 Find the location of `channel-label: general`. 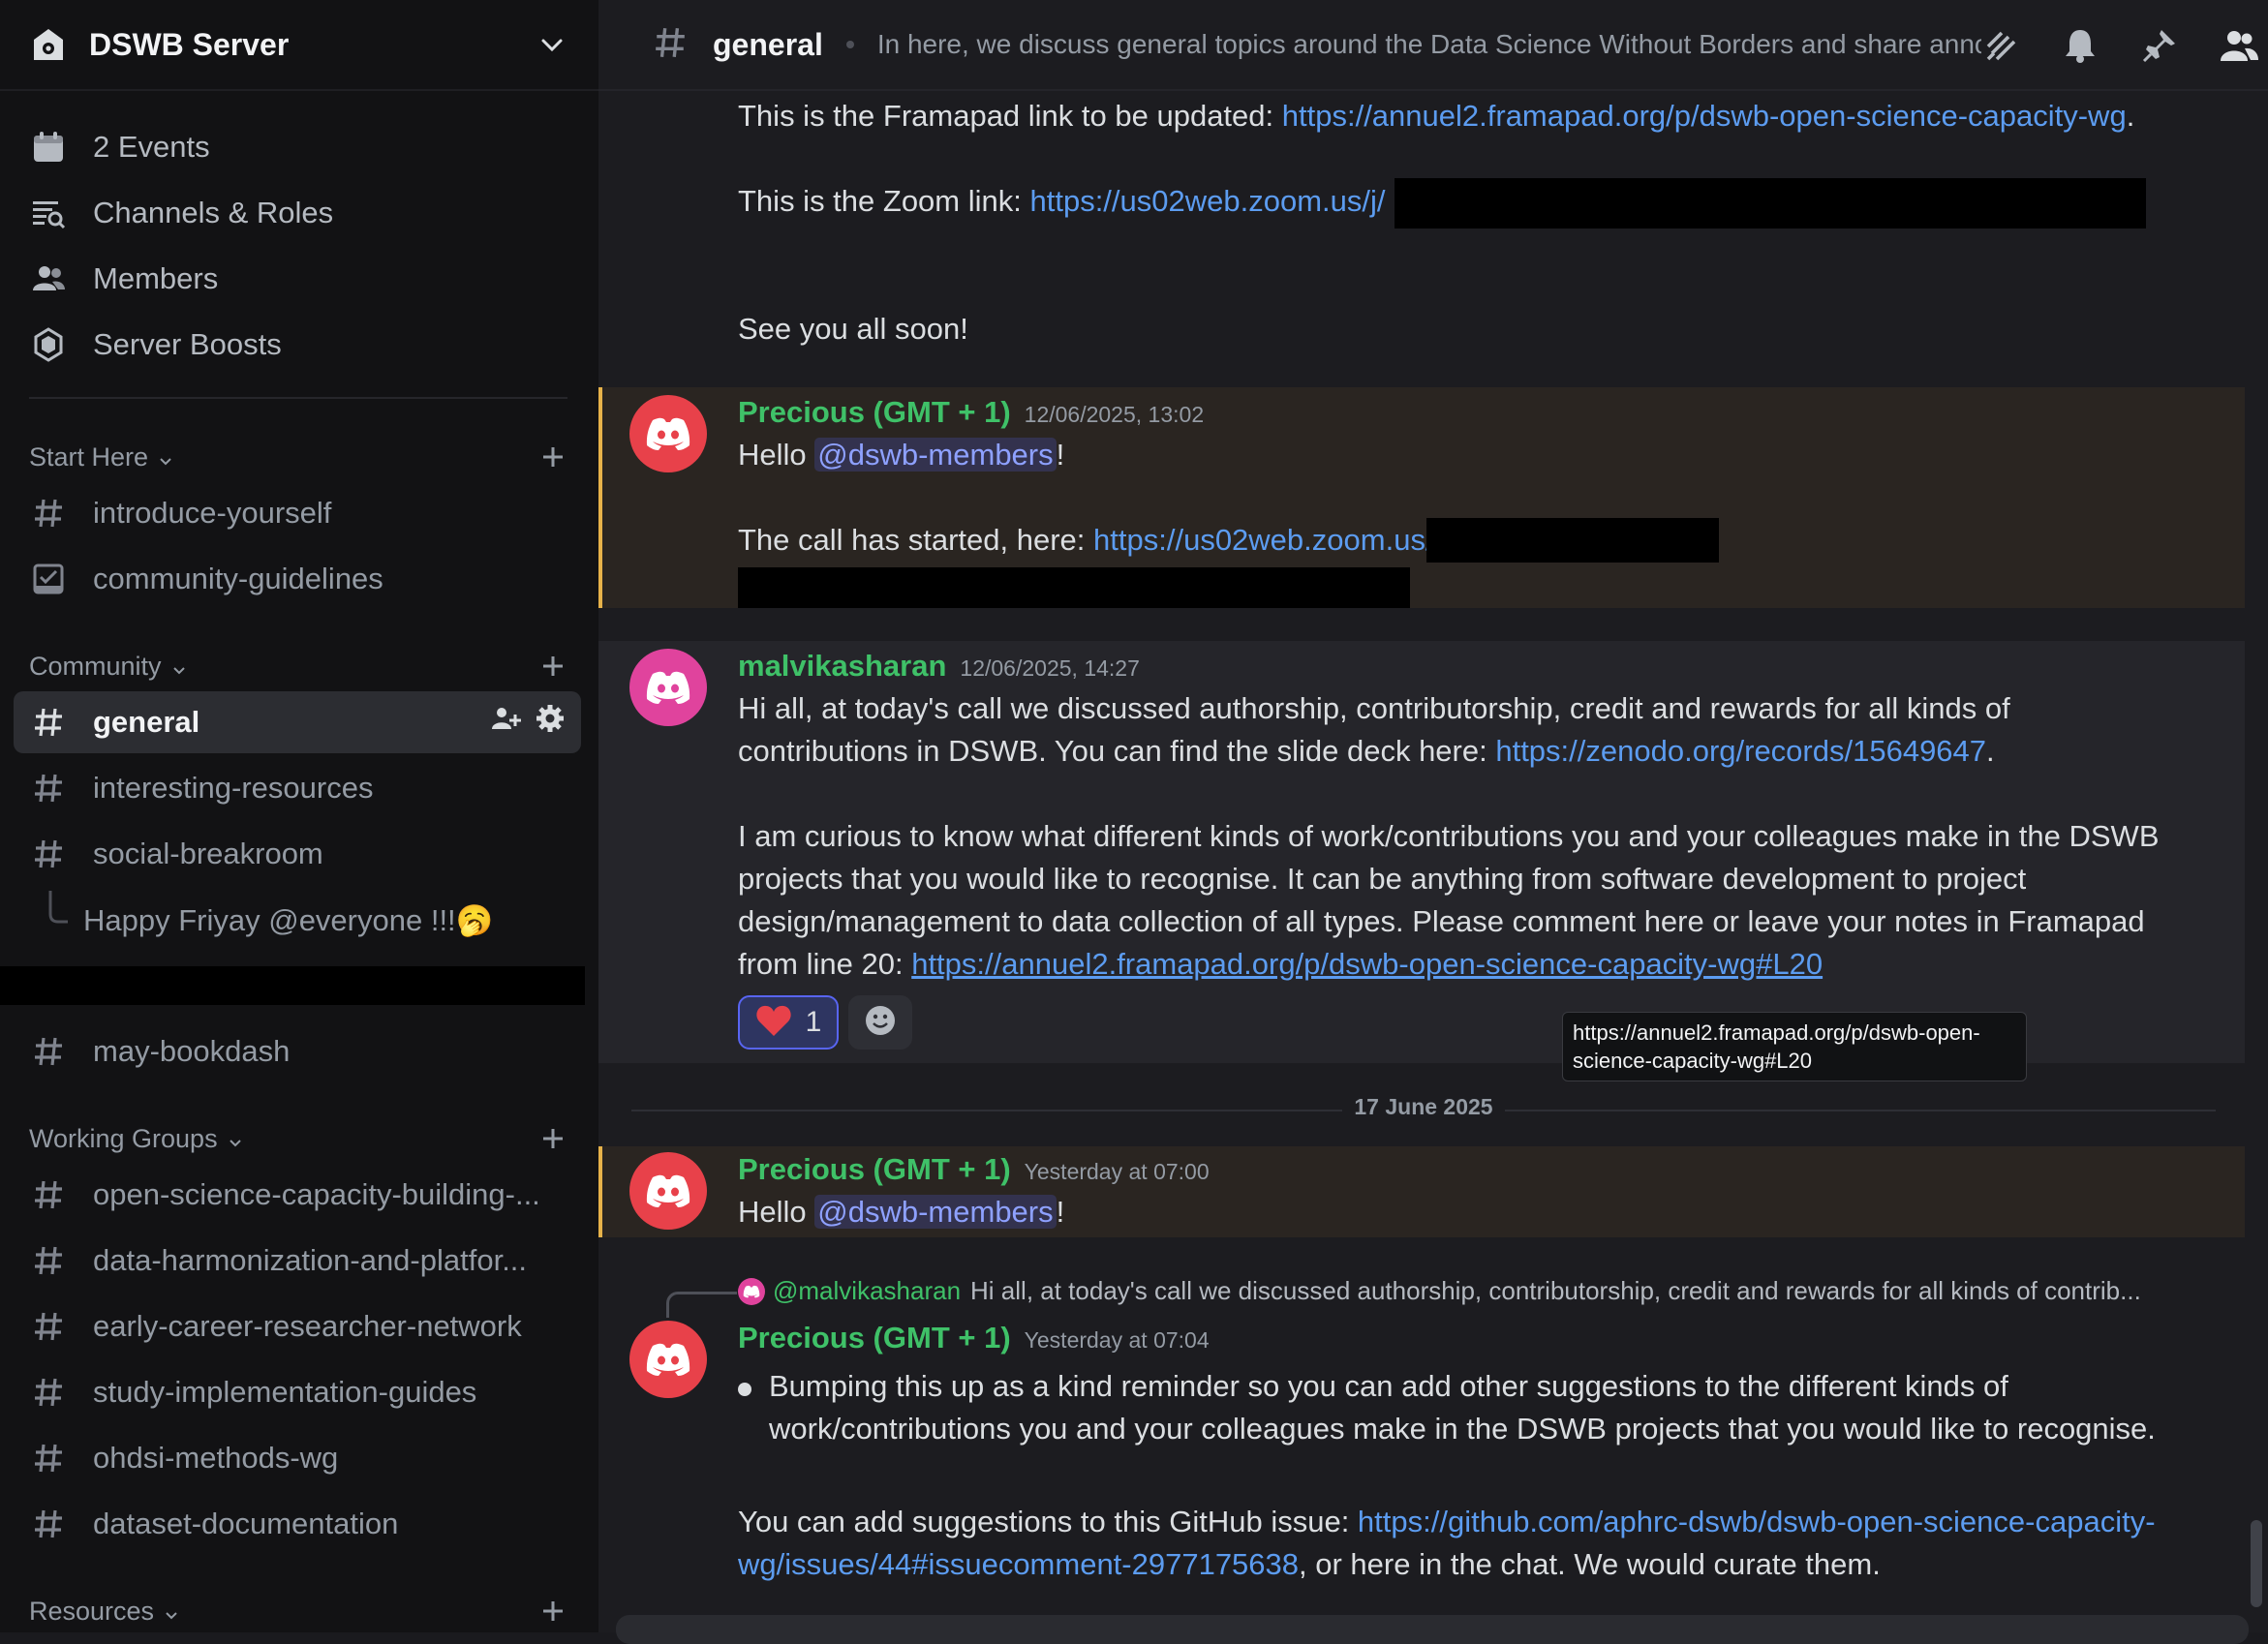

channel-label: general is located at coordinates (146, 722).